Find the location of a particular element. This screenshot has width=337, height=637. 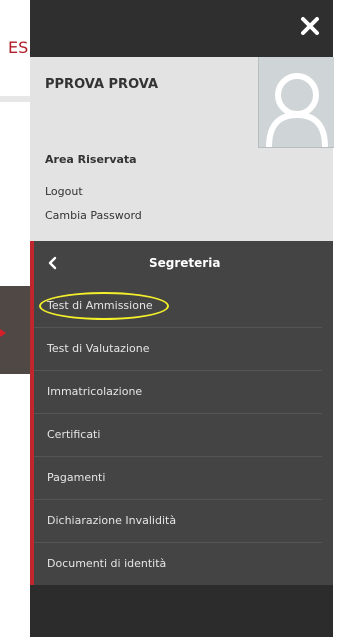

user-avatar-icon is located at coordinates (296, 102).